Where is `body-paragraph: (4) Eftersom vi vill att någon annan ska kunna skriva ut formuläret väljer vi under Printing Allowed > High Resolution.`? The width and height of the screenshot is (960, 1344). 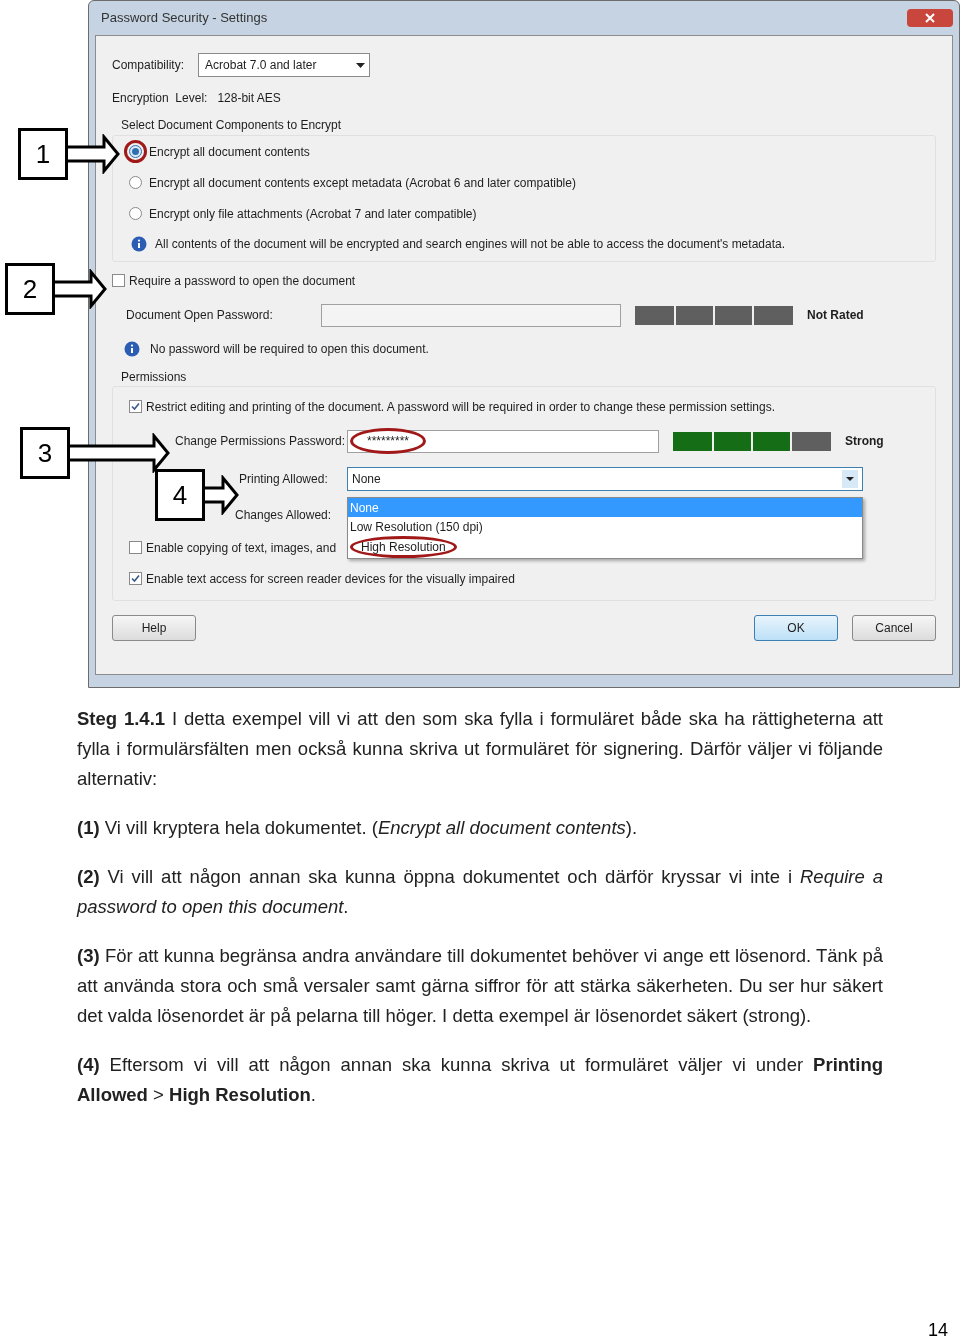 body-paragraph: (4) Eftersom vi vill att någon annan ska kunna skriva ut formuläret väljer vi under Printing Allowed > High Resolution. is located at coordinates (480, 1080).